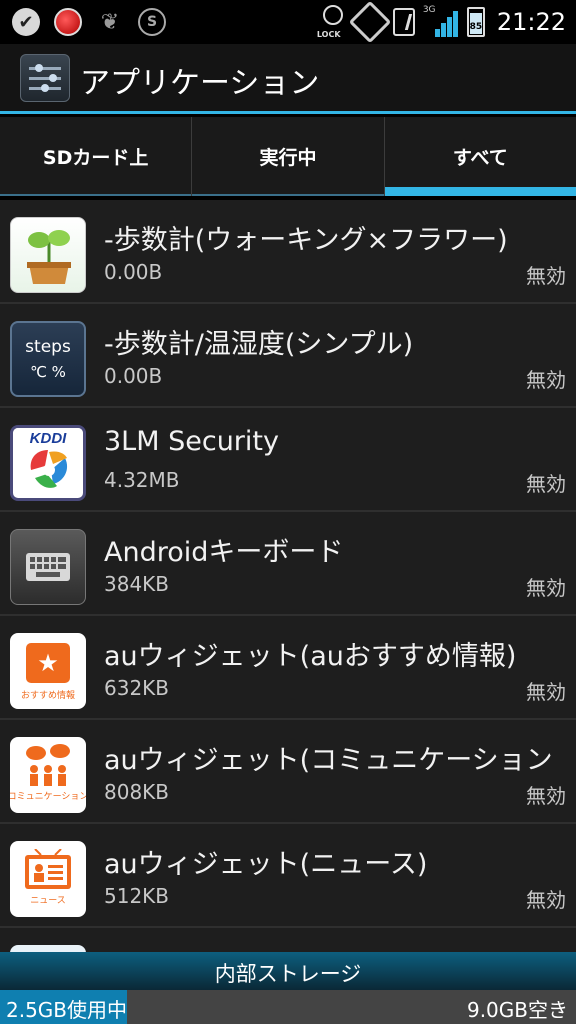 This screenshot has height=1024, width=576. I want to click on storage-used-text: 2.5GB使用中, so click(67, 1010).